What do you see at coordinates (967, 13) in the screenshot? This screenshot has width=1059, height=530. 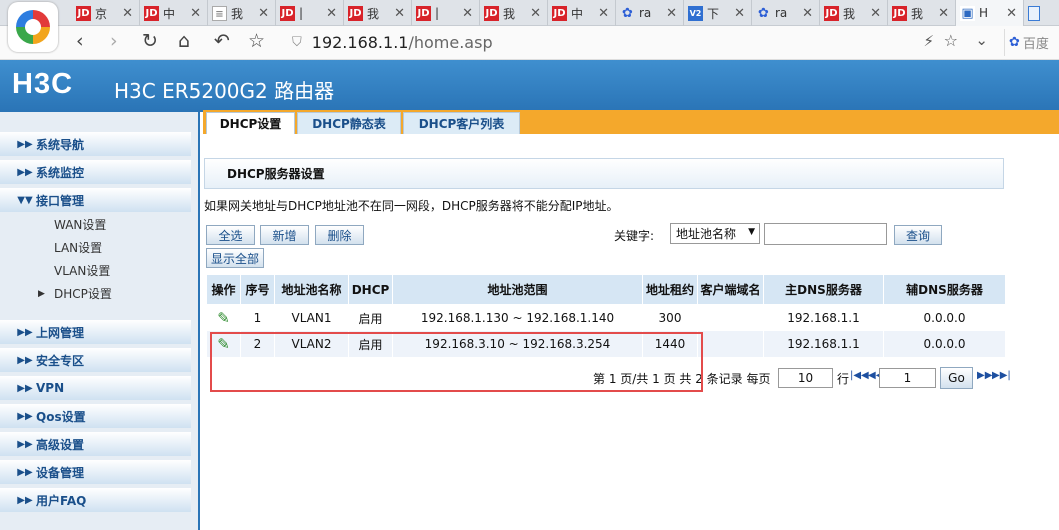 I see `h3c-tab-icon: ▣` at bounding box center [967, 13].